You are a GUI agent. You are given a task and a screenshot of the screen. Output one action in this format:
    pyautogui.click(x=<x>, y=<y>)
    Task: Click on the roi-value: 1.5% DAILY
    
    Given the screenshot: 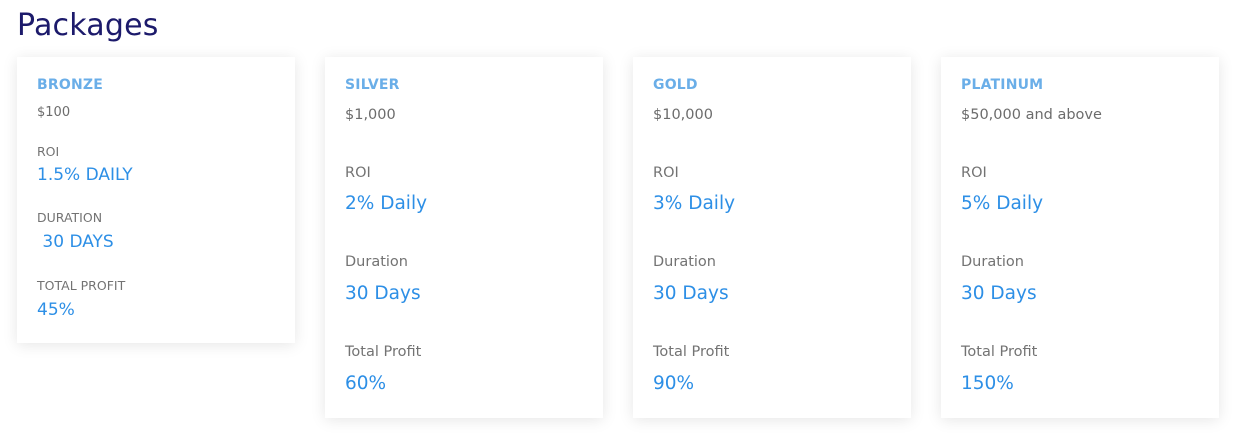 What is the action you would take?
    pyautogui.click(x=85, y=175)
    